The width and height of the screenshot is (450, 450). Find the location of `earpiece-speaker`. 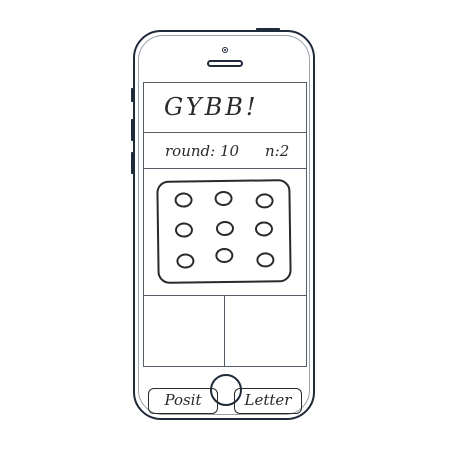

earpiece-speaker is located at coordinates (225, 63).